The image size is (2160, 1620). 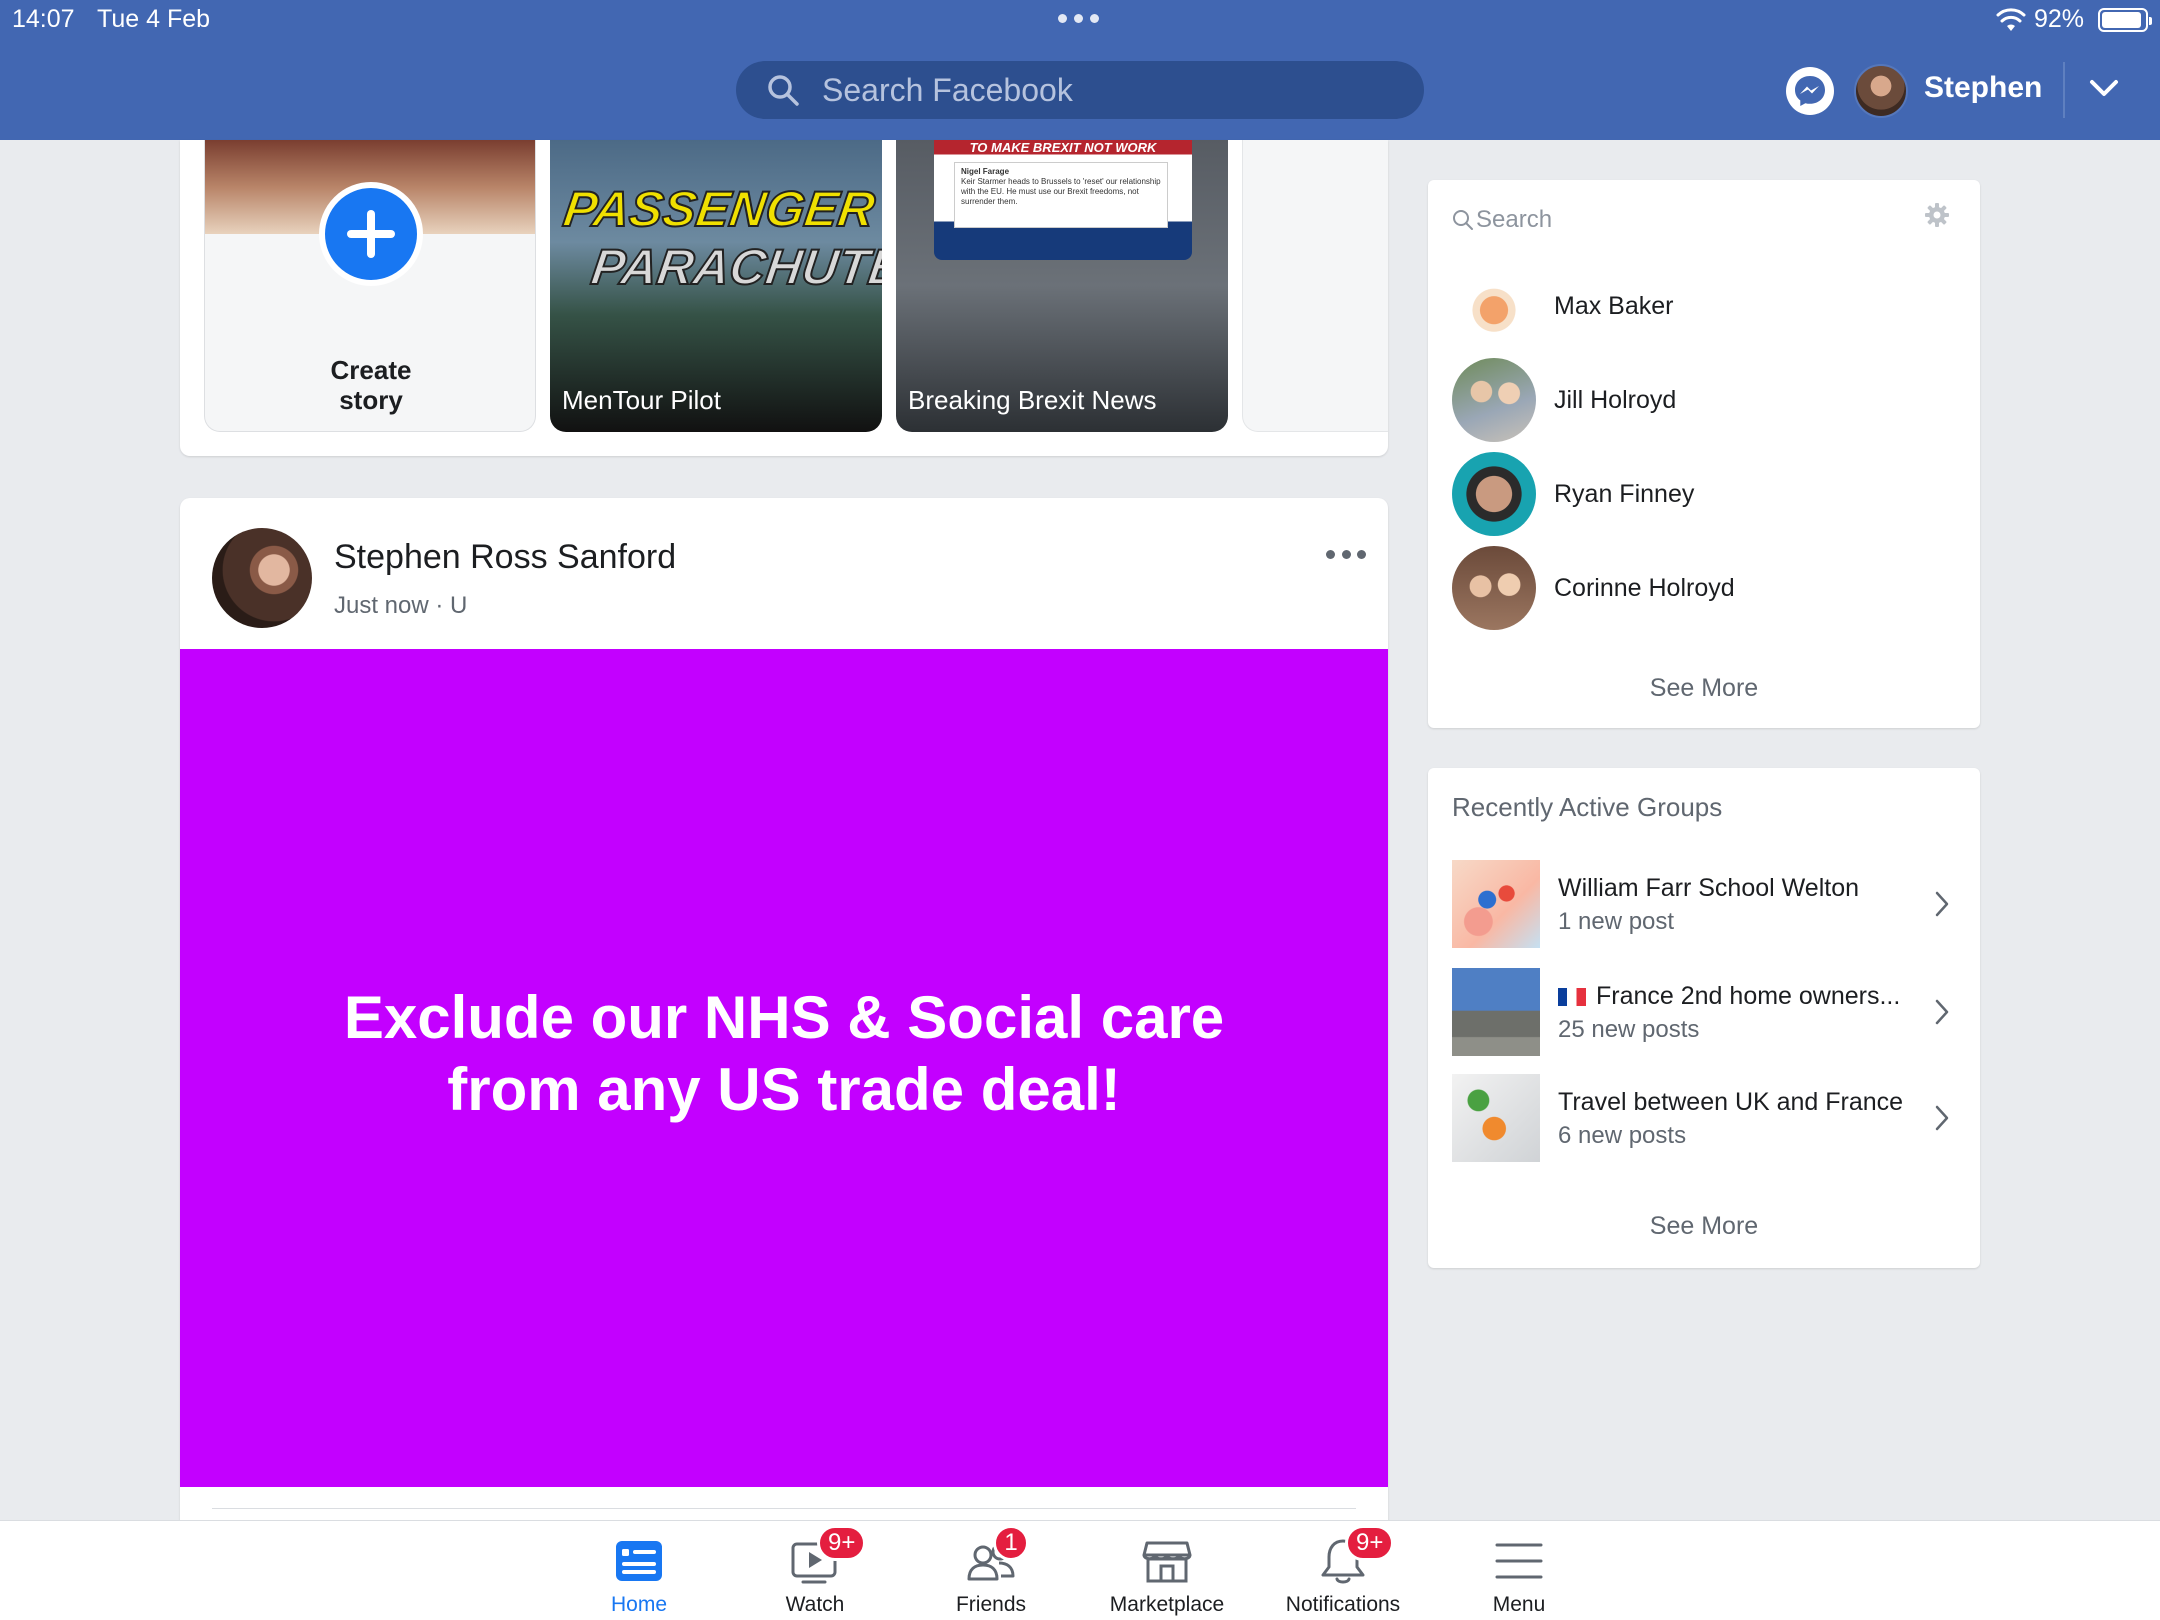 What do you see at coordinates (1622, 1135) in the screenshot?
I see `group-new-posts: 6 new posts` at bounding box center [1622, 1135].